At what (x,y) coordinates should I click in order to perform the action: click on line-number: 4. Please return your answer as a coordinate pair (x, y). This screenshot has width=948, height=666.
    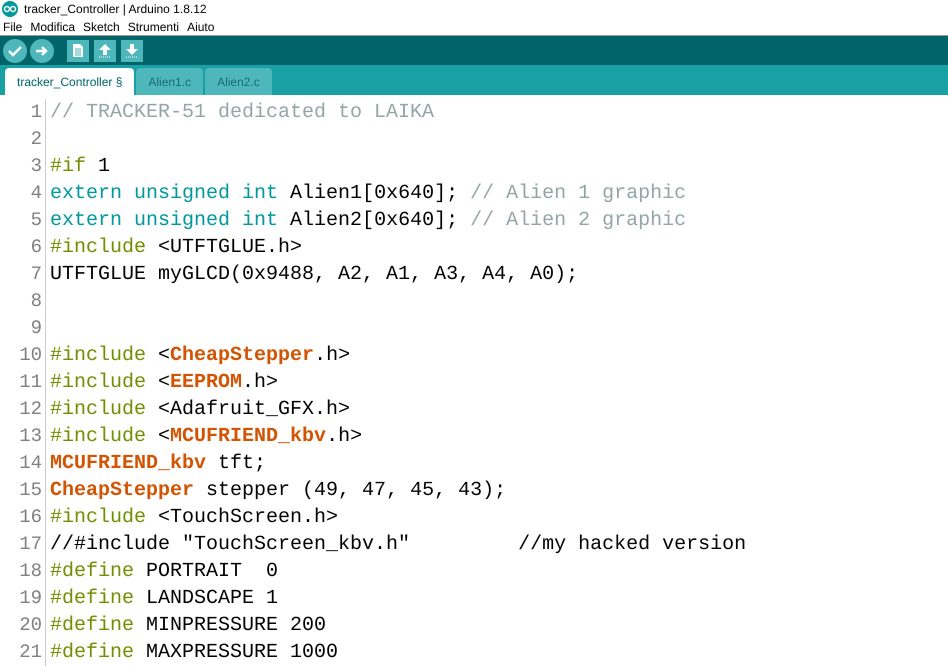
    Looking at the image, I should click on (23, 193).